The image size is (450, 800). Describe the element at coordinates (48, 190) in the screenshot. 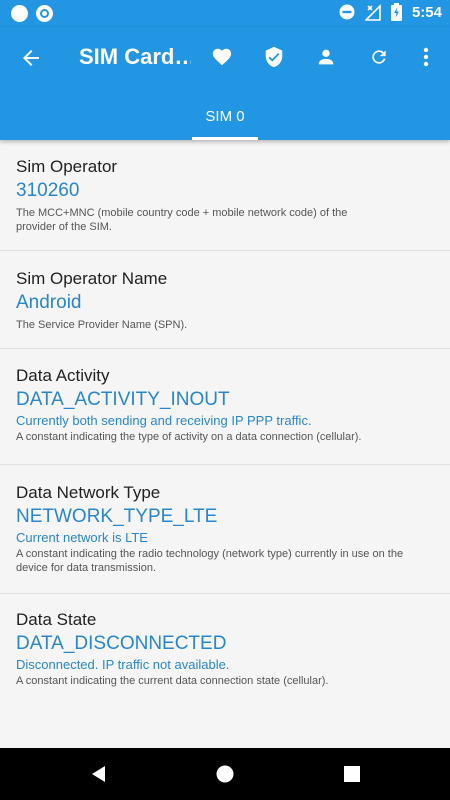

I see `item-value: 310260` at that location.